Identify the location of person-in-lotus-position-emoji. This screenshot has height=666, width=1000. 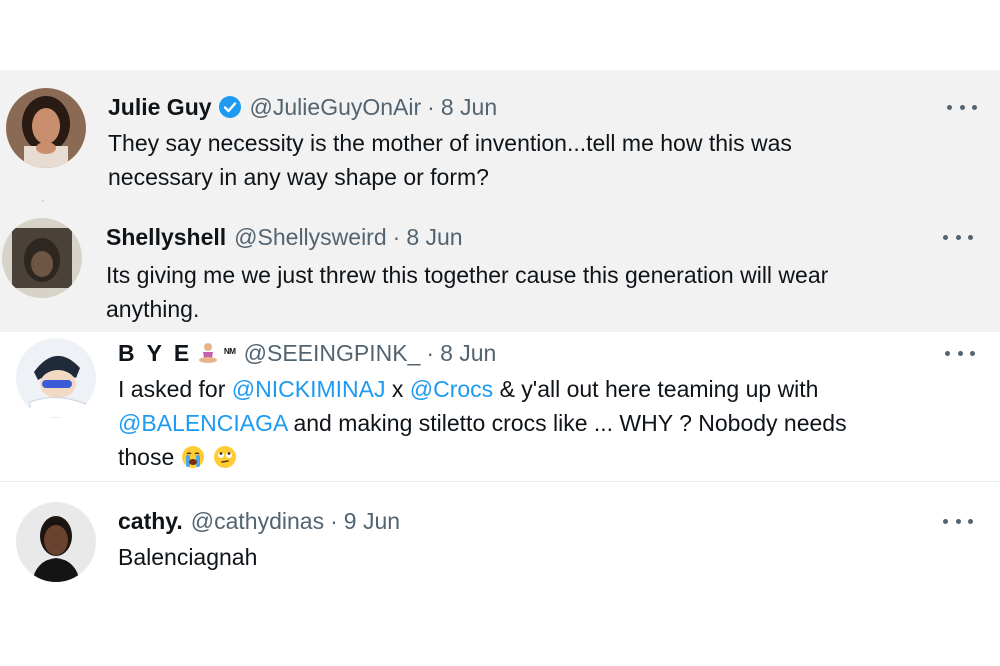
(208, 353).